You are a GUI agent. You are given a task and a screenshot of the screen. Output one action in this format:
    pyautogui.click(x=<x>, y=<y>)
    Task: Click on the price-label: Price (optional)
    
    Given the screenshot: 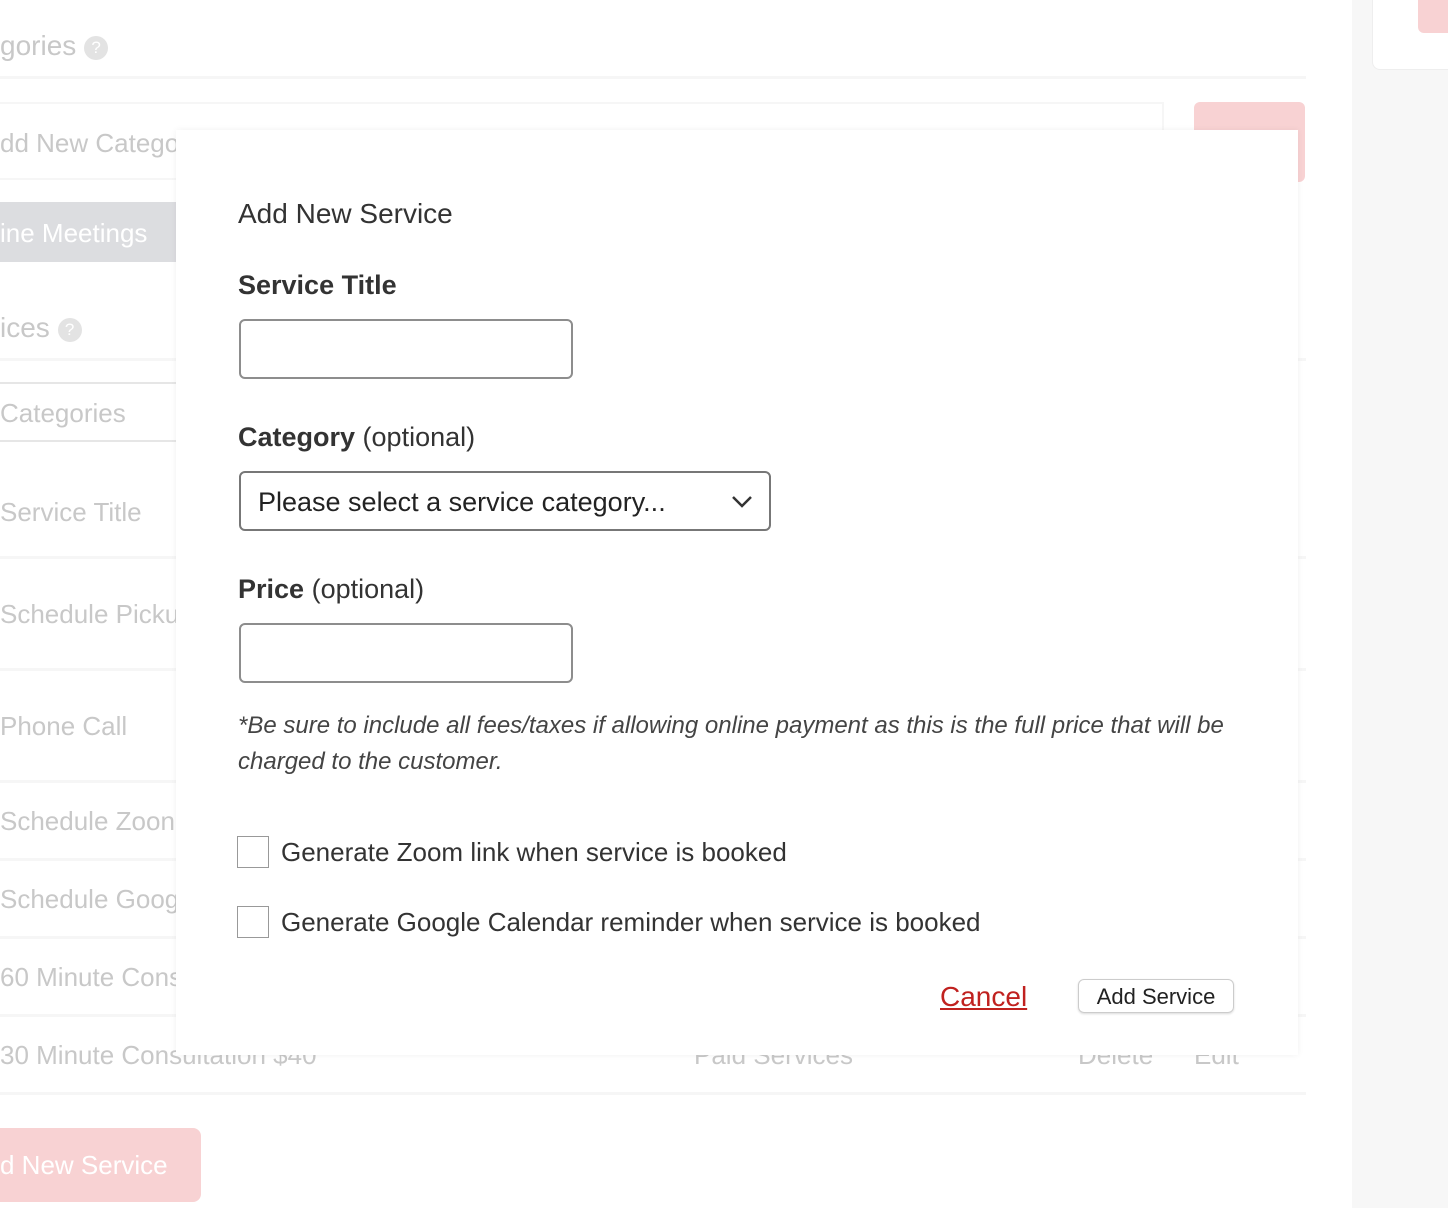 What is the action you would take?
    pyautogui.click(x=331, y=589)
    